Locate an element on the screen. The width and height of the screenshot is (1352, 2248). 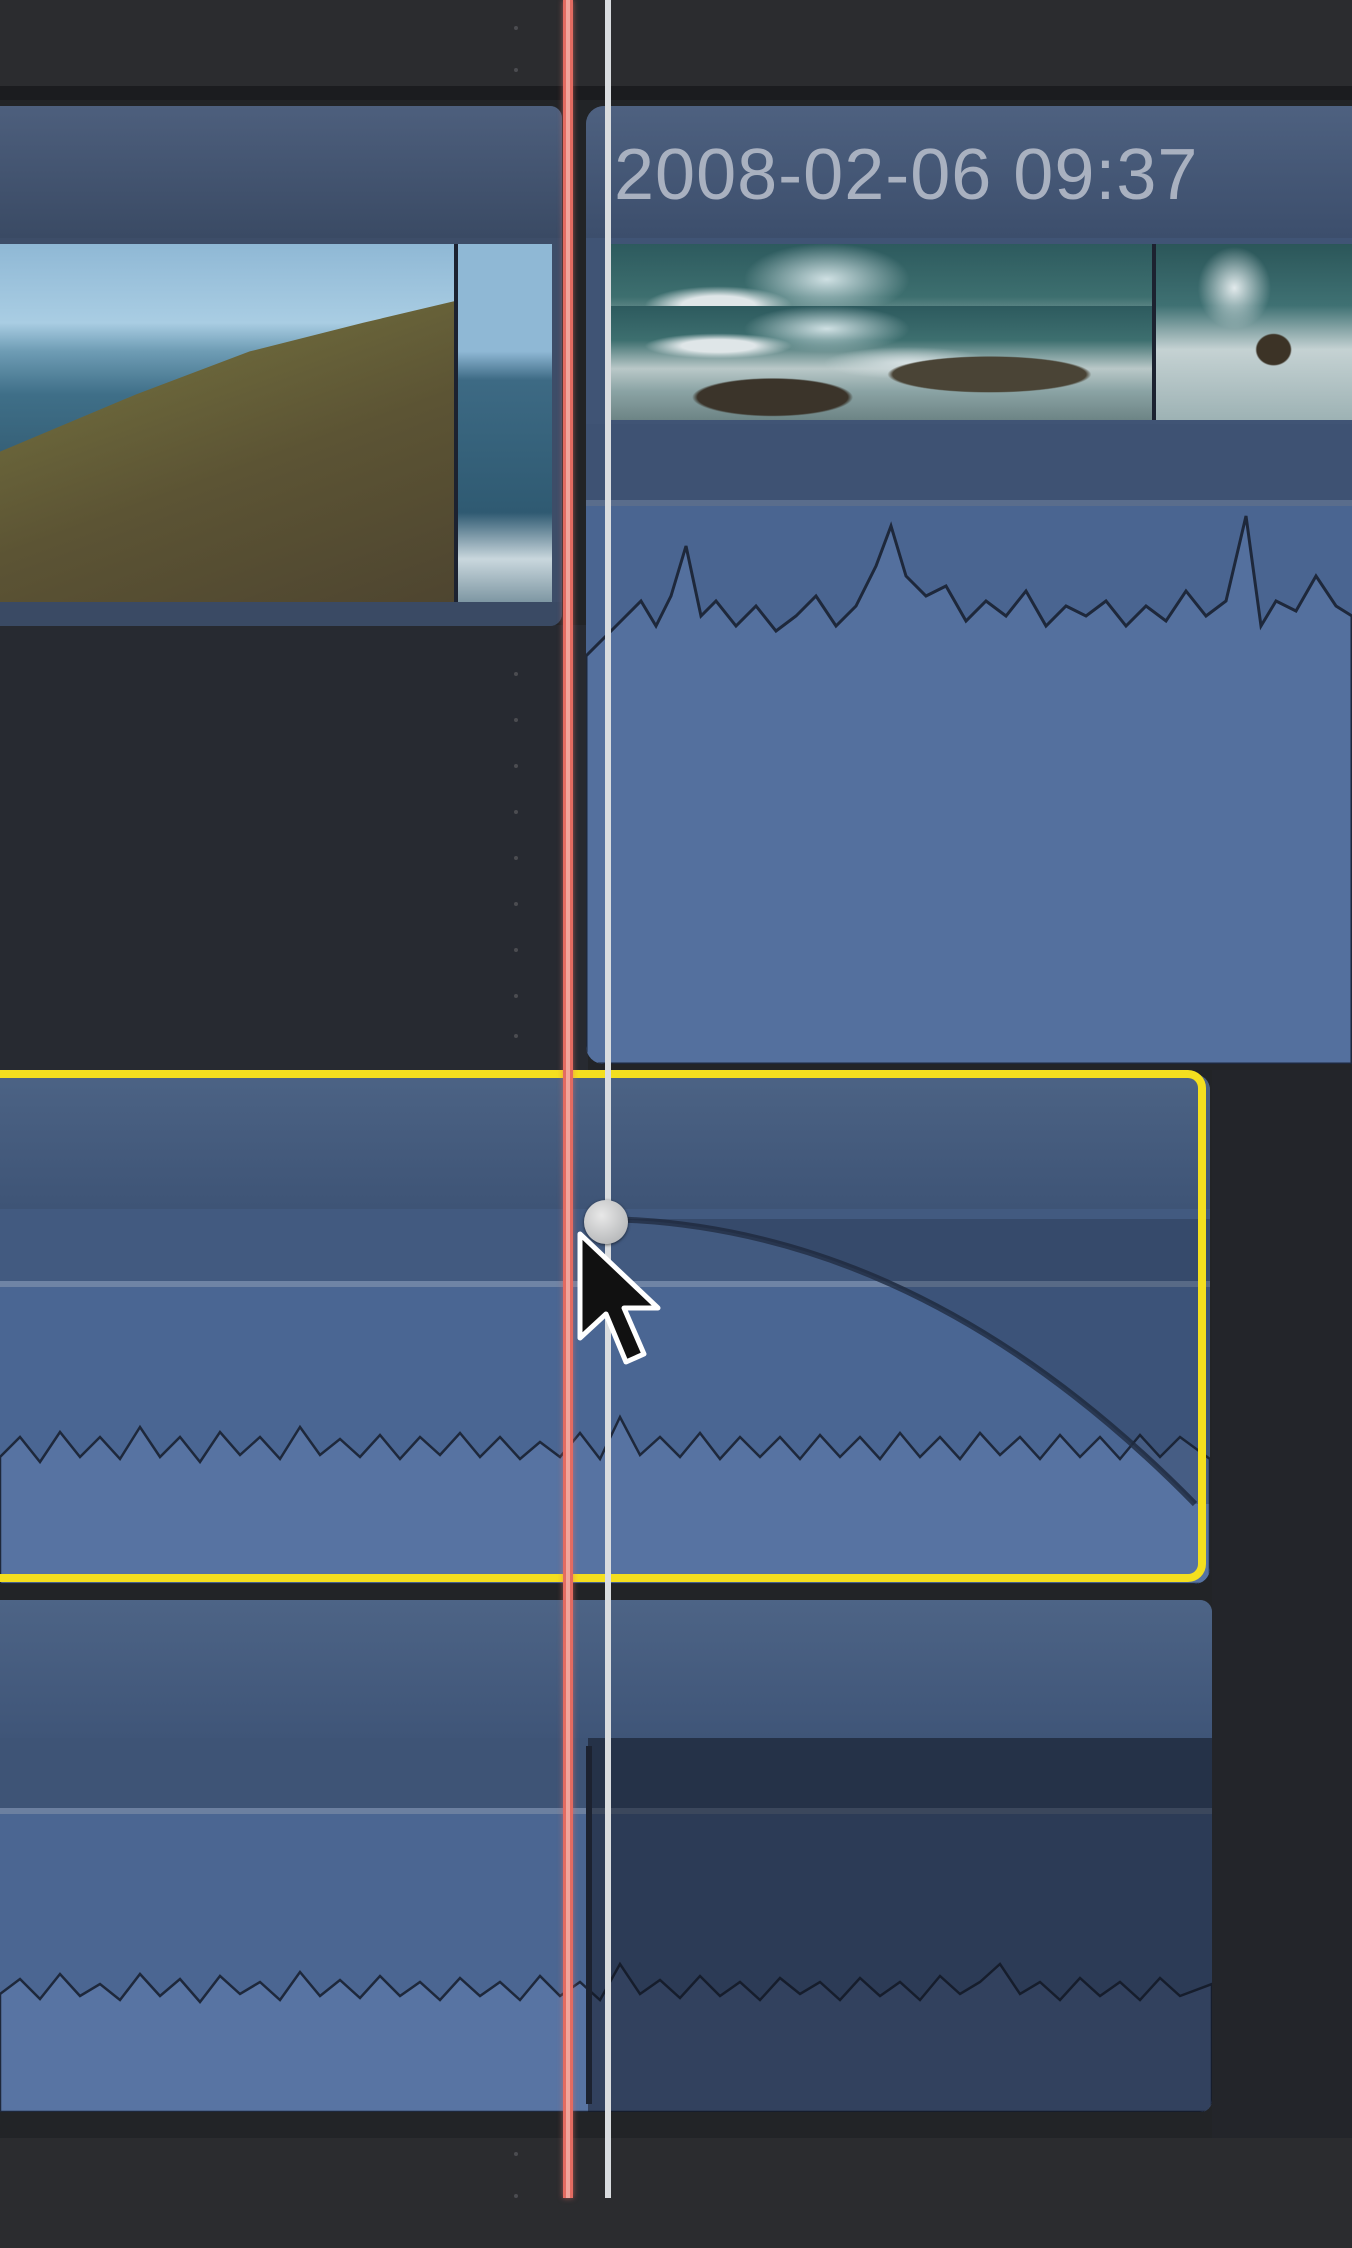
ruler-divider is located at coordinates (676, 93).